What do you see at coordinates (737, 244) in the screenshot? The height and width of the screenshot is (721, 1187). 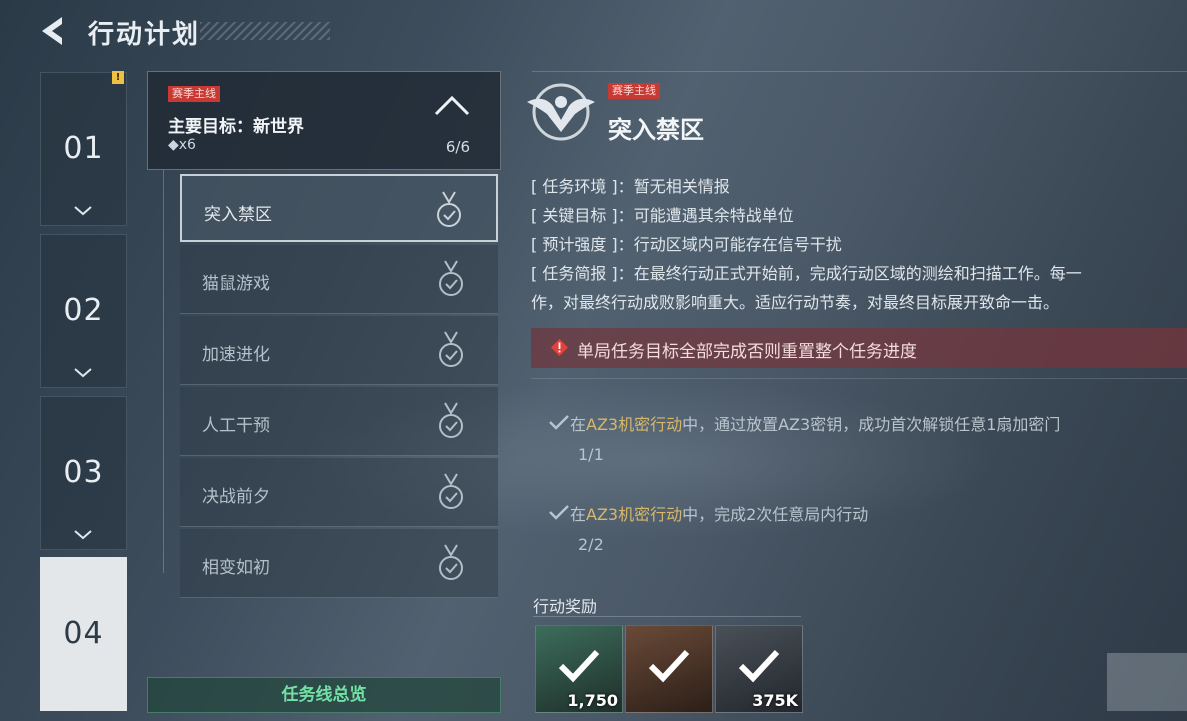 I see `info-value: 行动区域内可能存在信号干扰` at bounding box center [737, 244].